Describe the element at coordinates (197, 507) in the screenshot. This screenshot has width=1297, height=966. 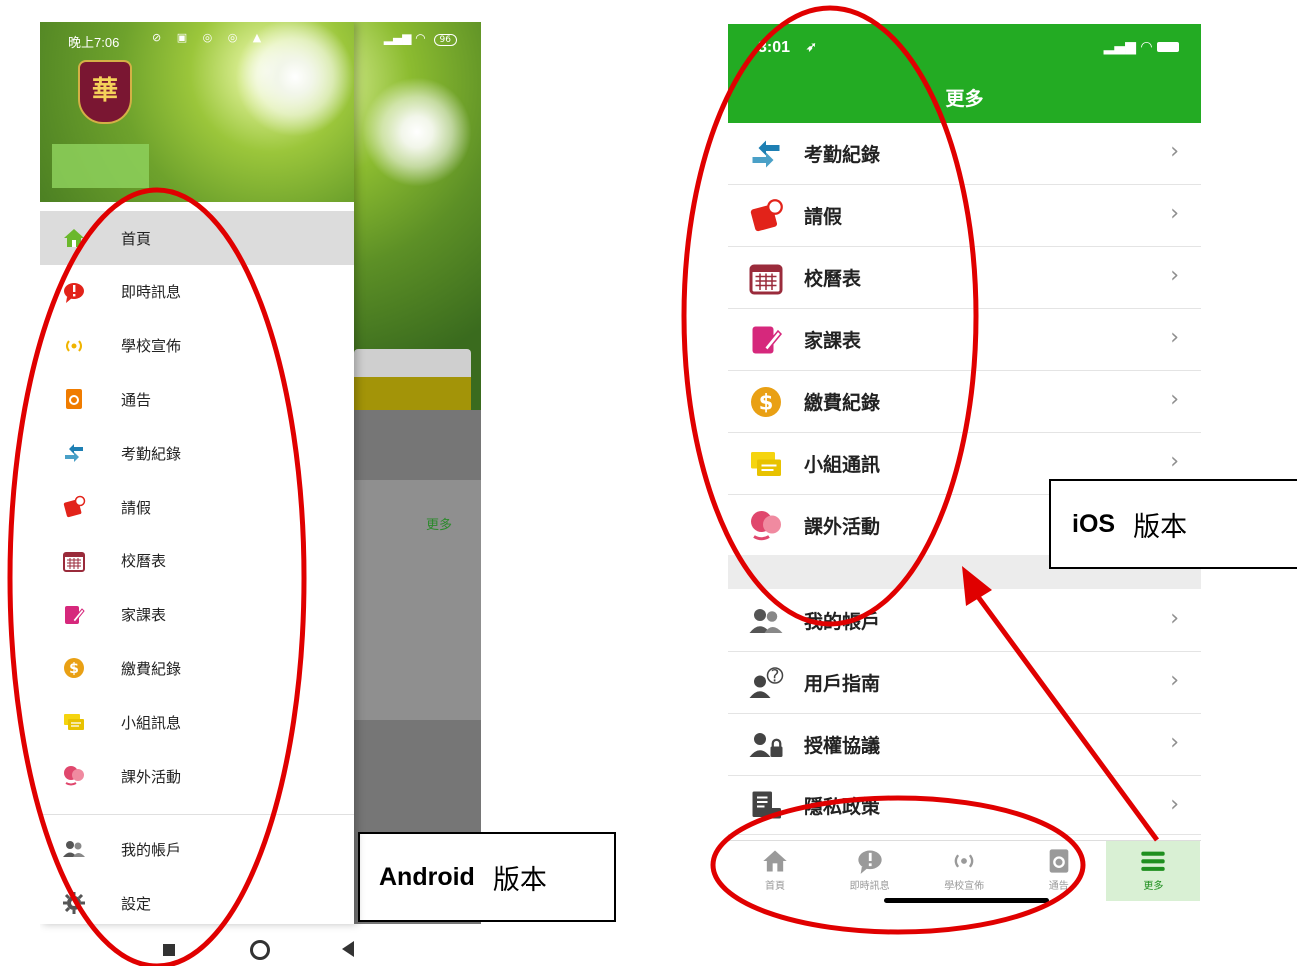
I see `drawer-item: 請假` at that location.